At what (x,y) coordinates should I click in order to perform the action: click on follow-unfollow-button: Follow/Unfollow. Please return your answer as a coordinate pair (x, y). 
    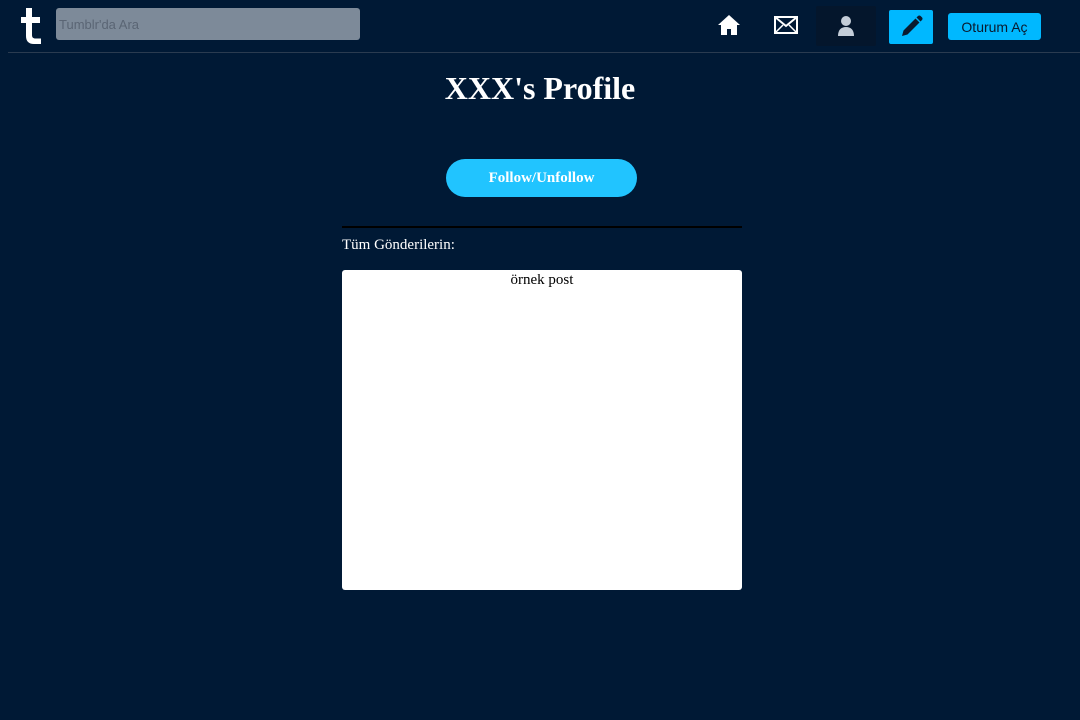
    Looking at the image, I should click on (541, 178).